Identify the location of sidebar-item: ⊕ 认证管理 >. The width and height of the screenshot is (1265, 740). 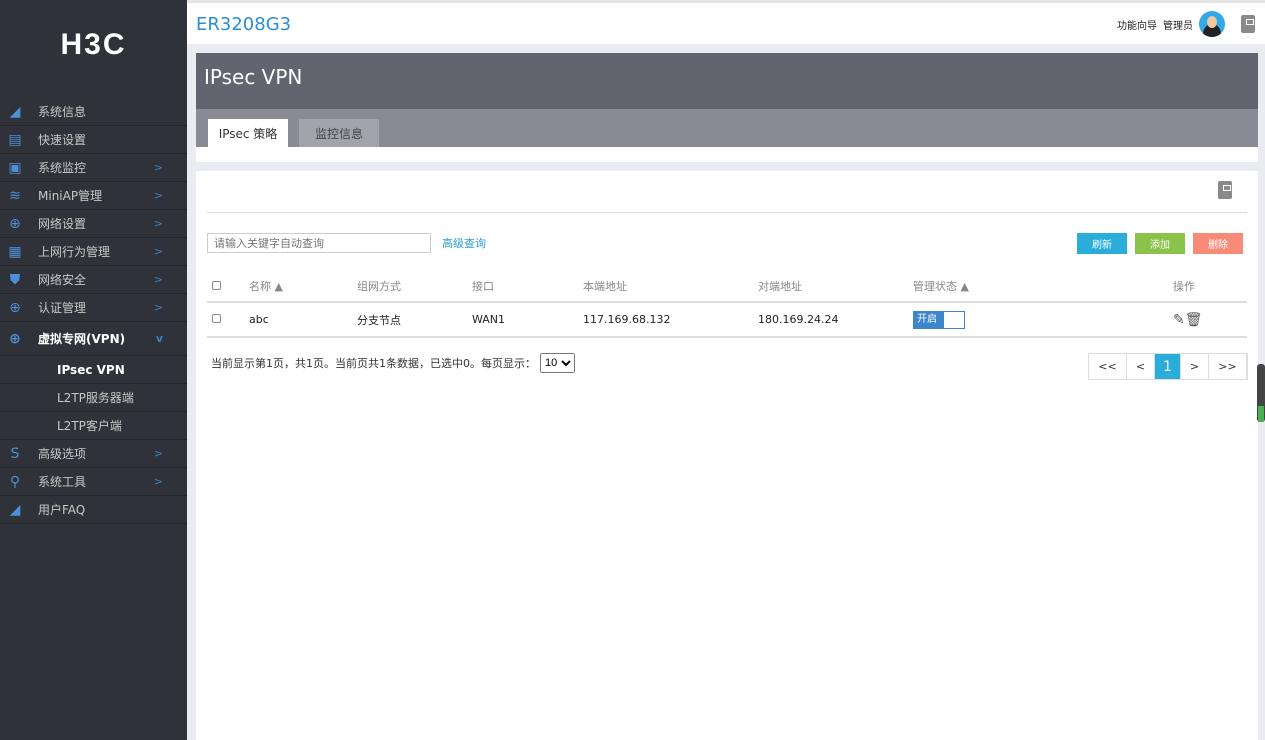
(93, 308).